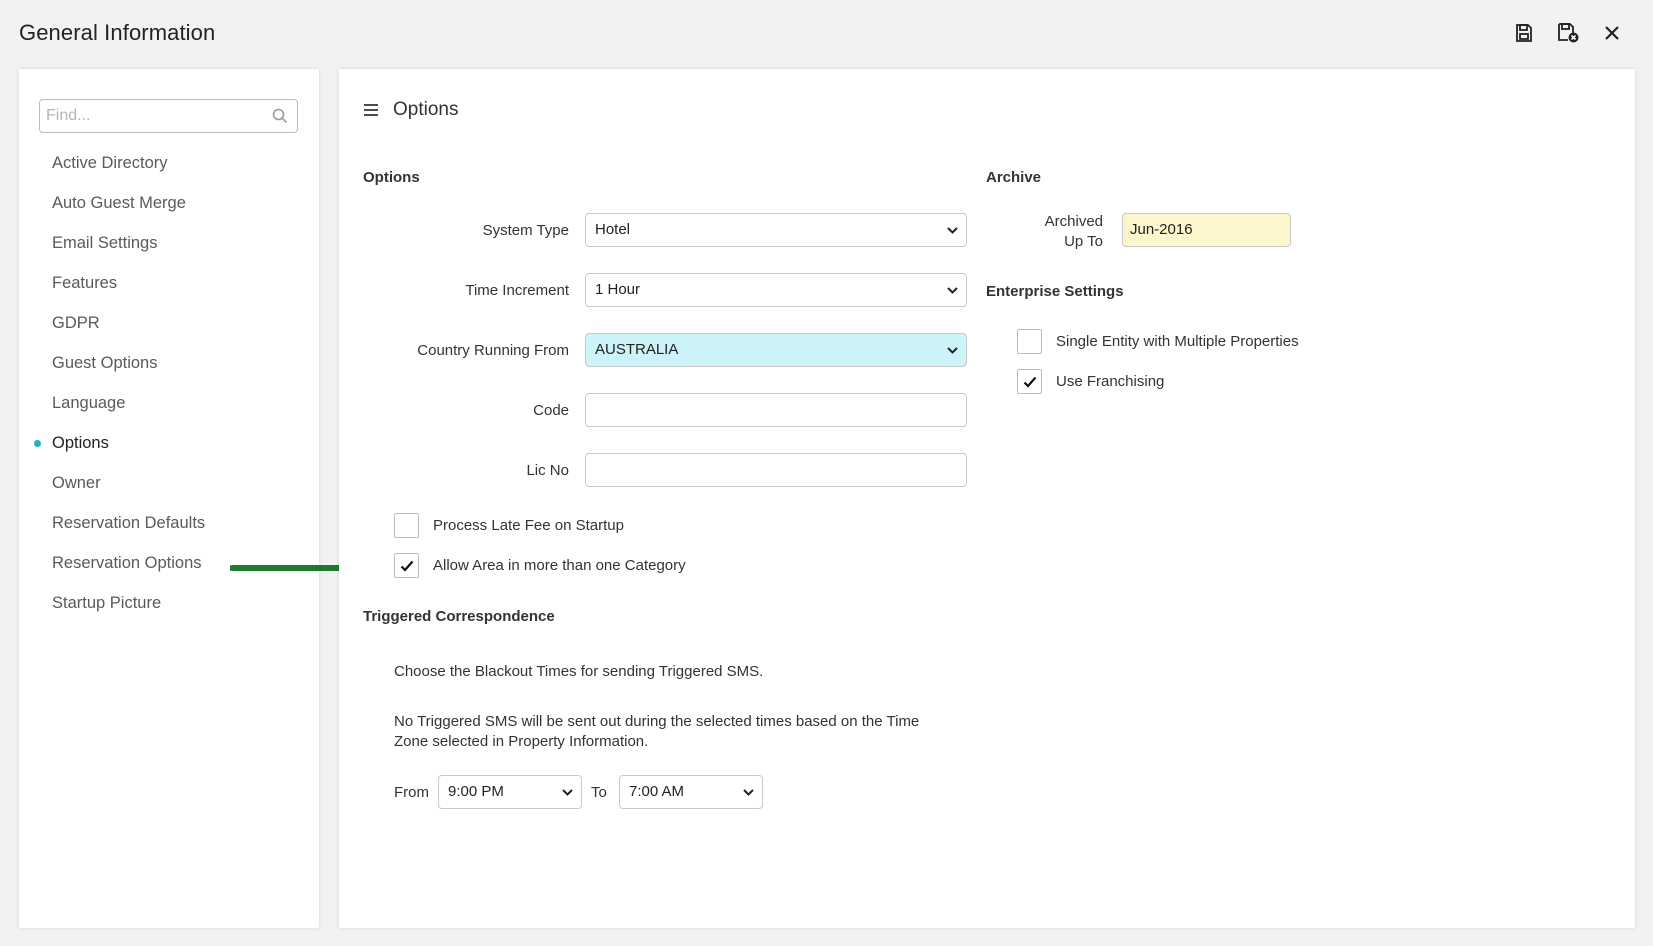 Image resolution: width=1653 pixels, height=946 pixels. I want to click on close-icon, so click(1612, 33).